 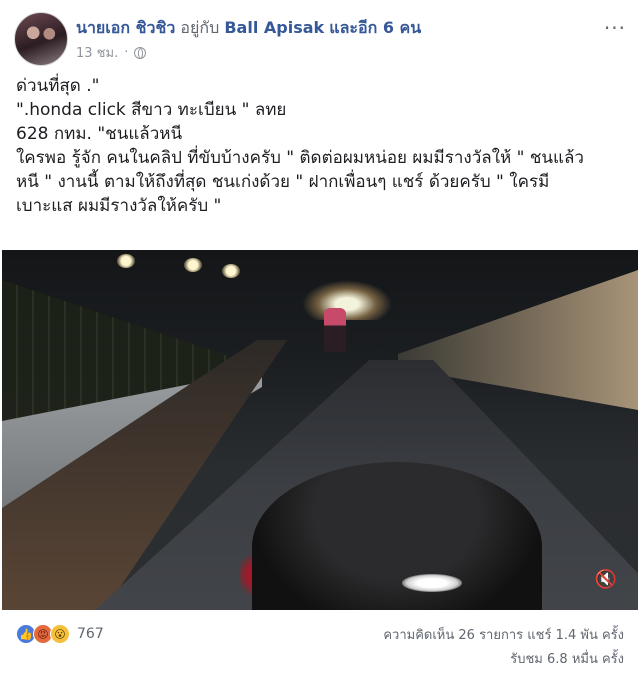 What do you see at coordinates (615, 28) in the screenshot?
I see `more-options-button: ···` at bounding box center [615, 28].